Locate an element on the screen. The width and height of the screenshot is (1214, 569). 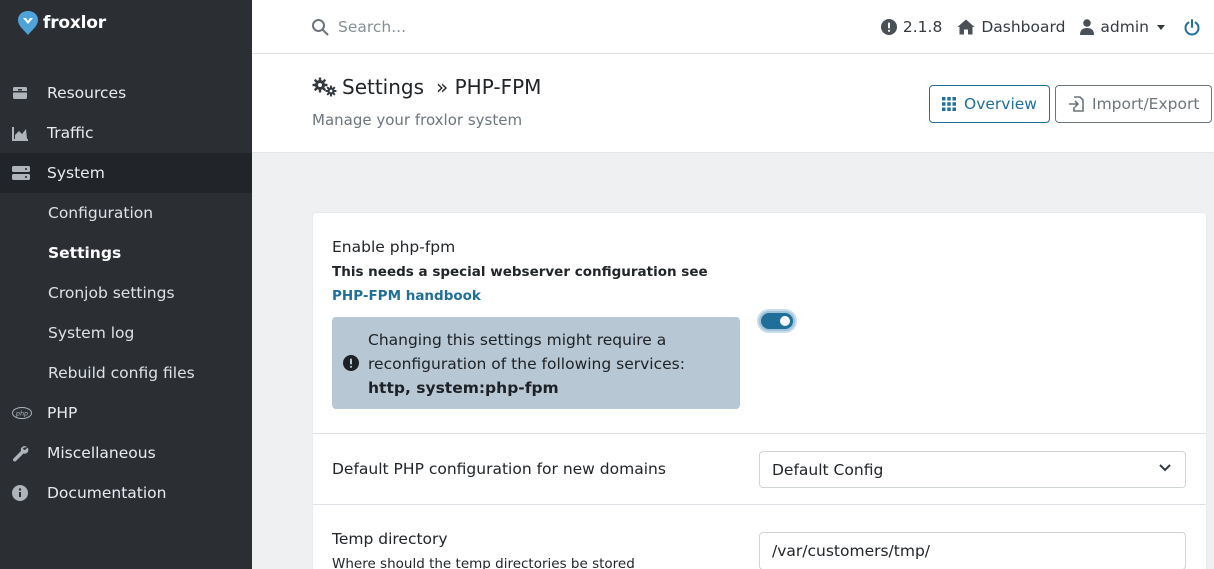
overview-button: Overview is located at coordinates (989, 104).